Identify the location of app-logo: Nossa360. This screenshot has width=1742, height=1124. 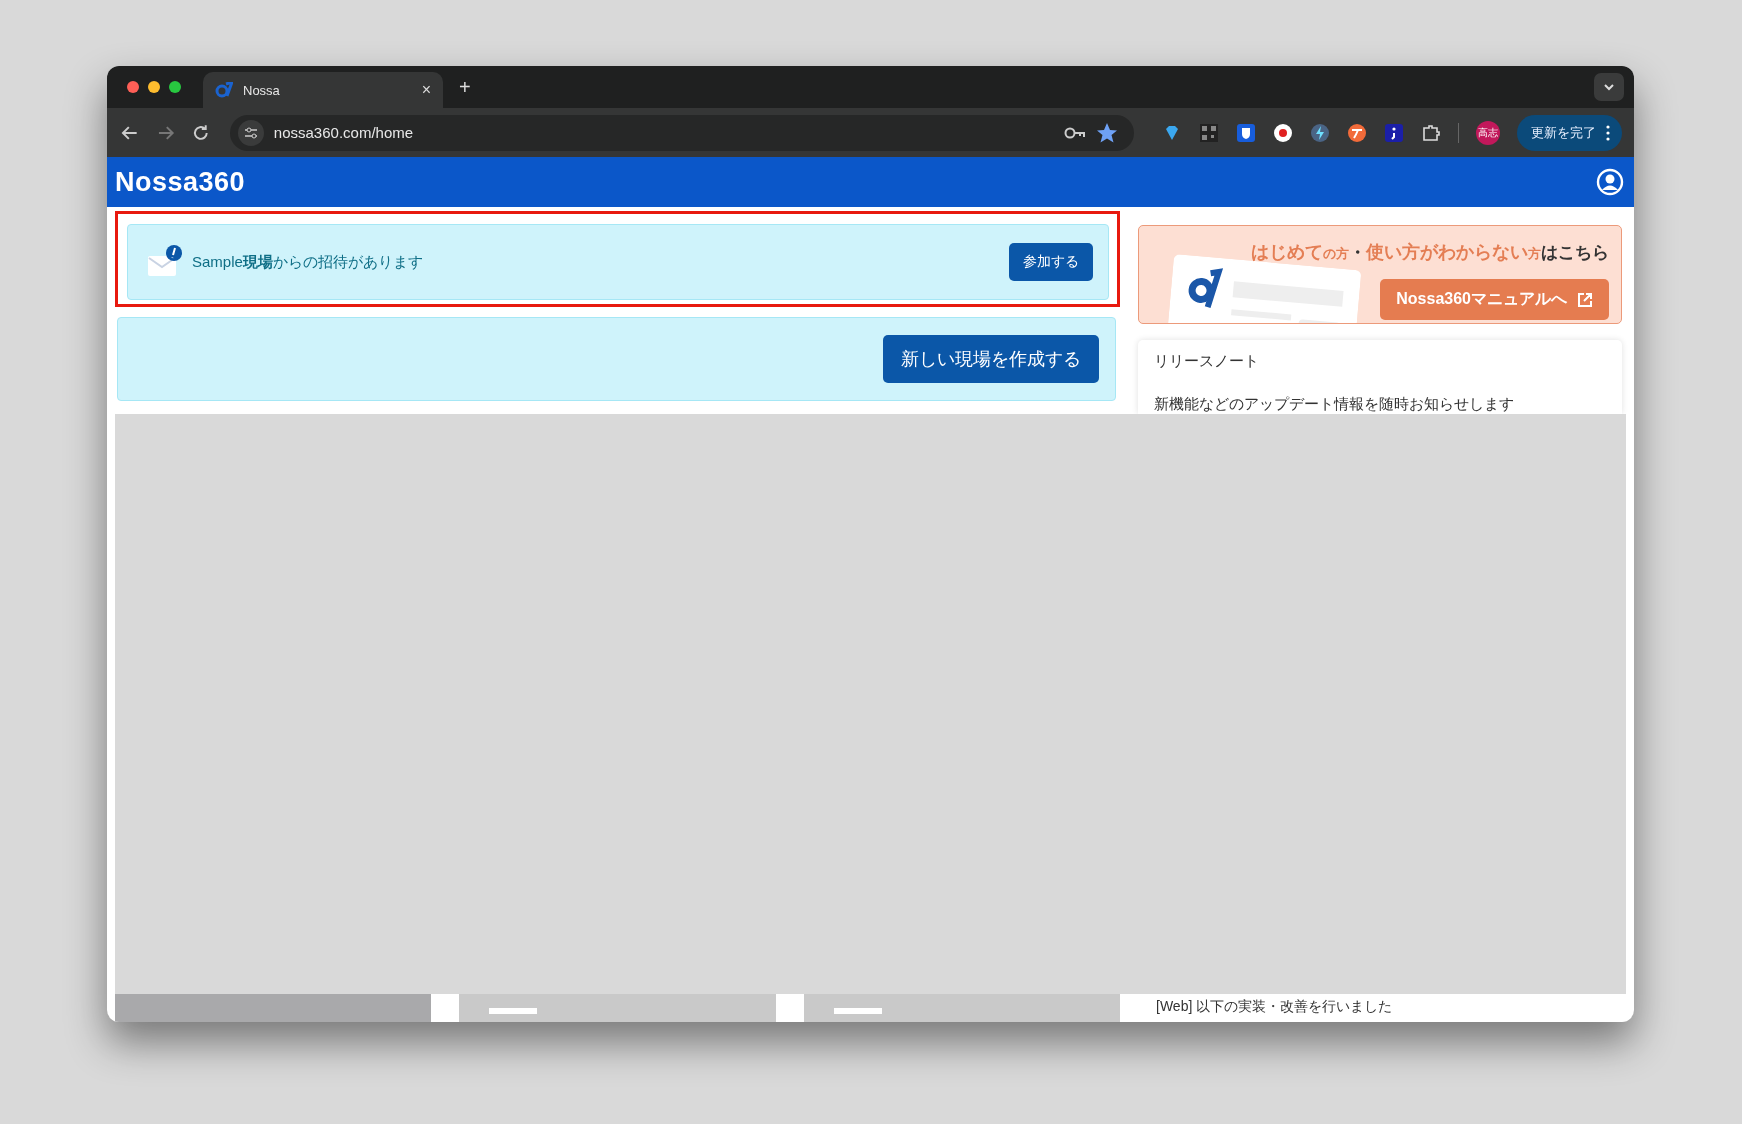
(180, 182).